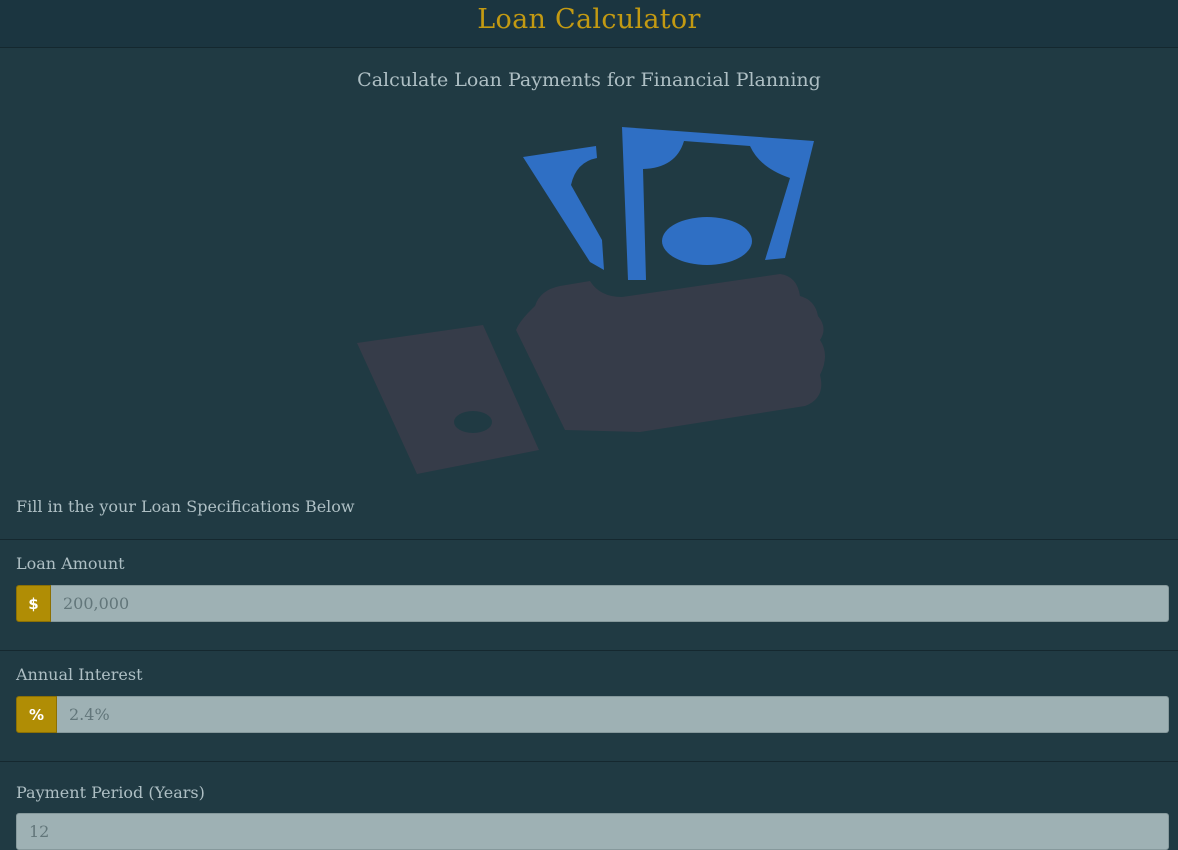  I want to click on loan-amount-group: $, so click(592, 603).